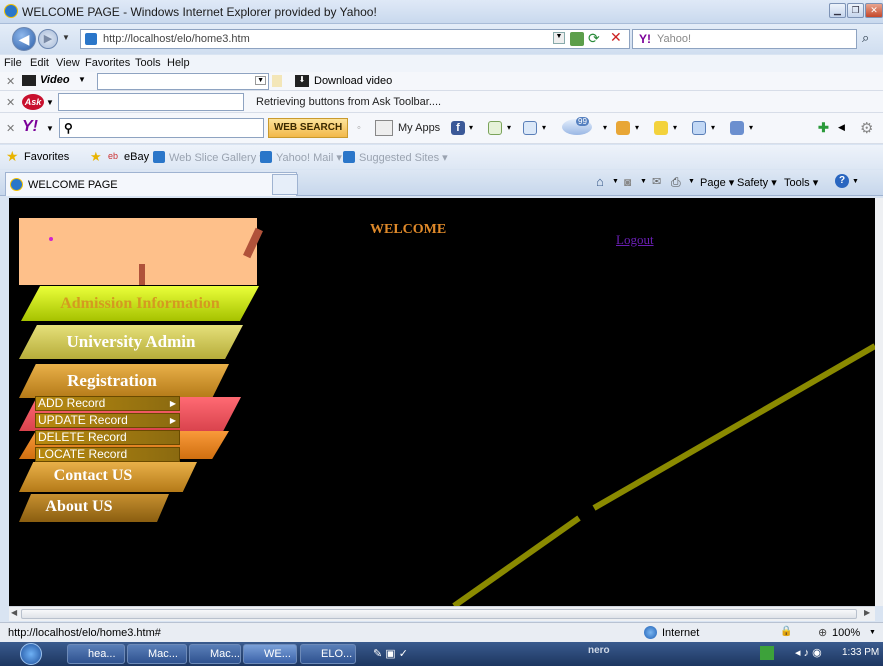 Image resolution: width=883 pixels, height=666 pixels. Describe the element at coordinates (355, 39) in the screenshot. I see `address-bar: http://localhost/elo/home3.htm` at that location.